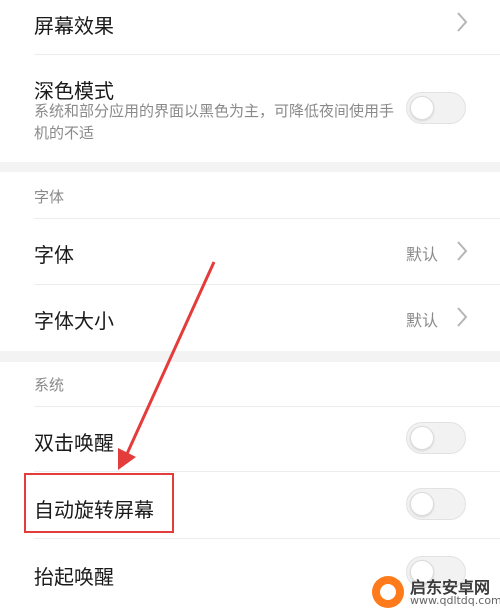  What do you see at coordinates (250, 318) in the screenshot?
I see `row-font-size: 字体大小 默认` at bounding box center [250, 318].